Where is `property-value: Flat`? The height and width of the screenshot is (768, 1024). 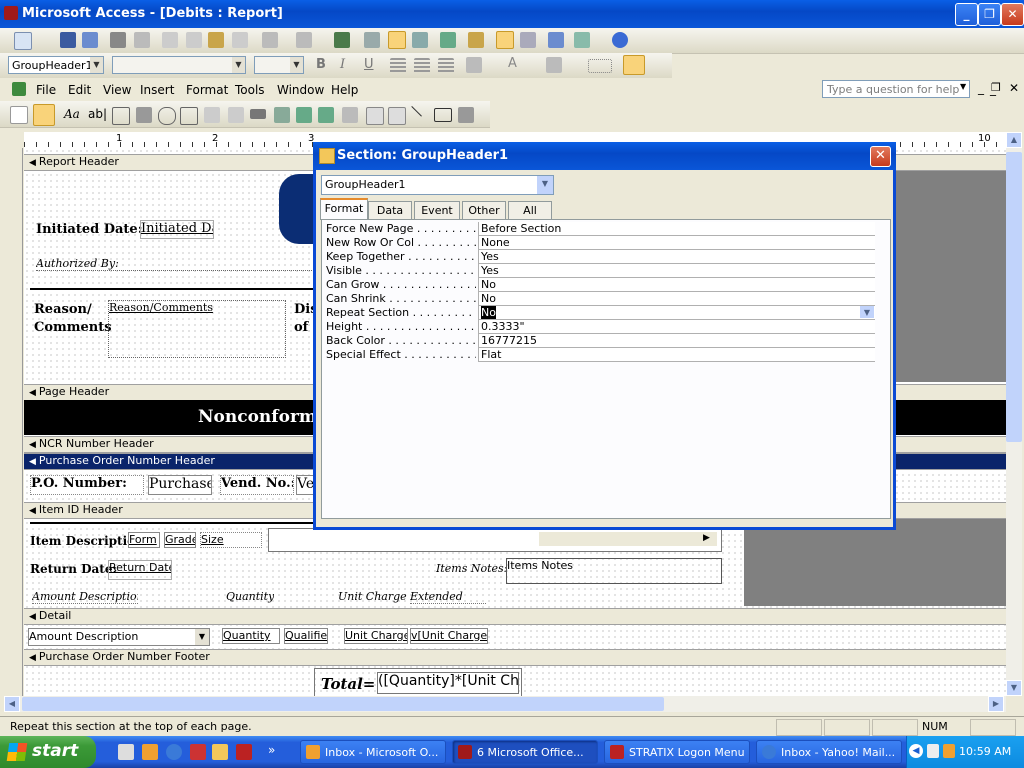
property-value: Flat is located at coordinates (676, 355).